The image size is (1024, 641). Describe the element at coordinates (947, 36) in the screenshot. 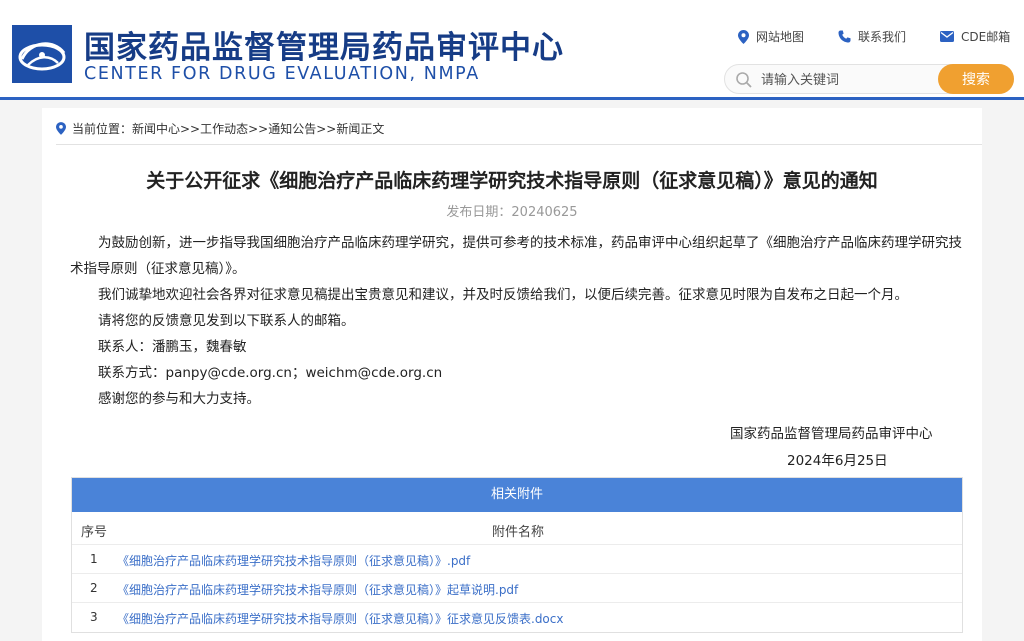

I see `mail-icon` at that location.